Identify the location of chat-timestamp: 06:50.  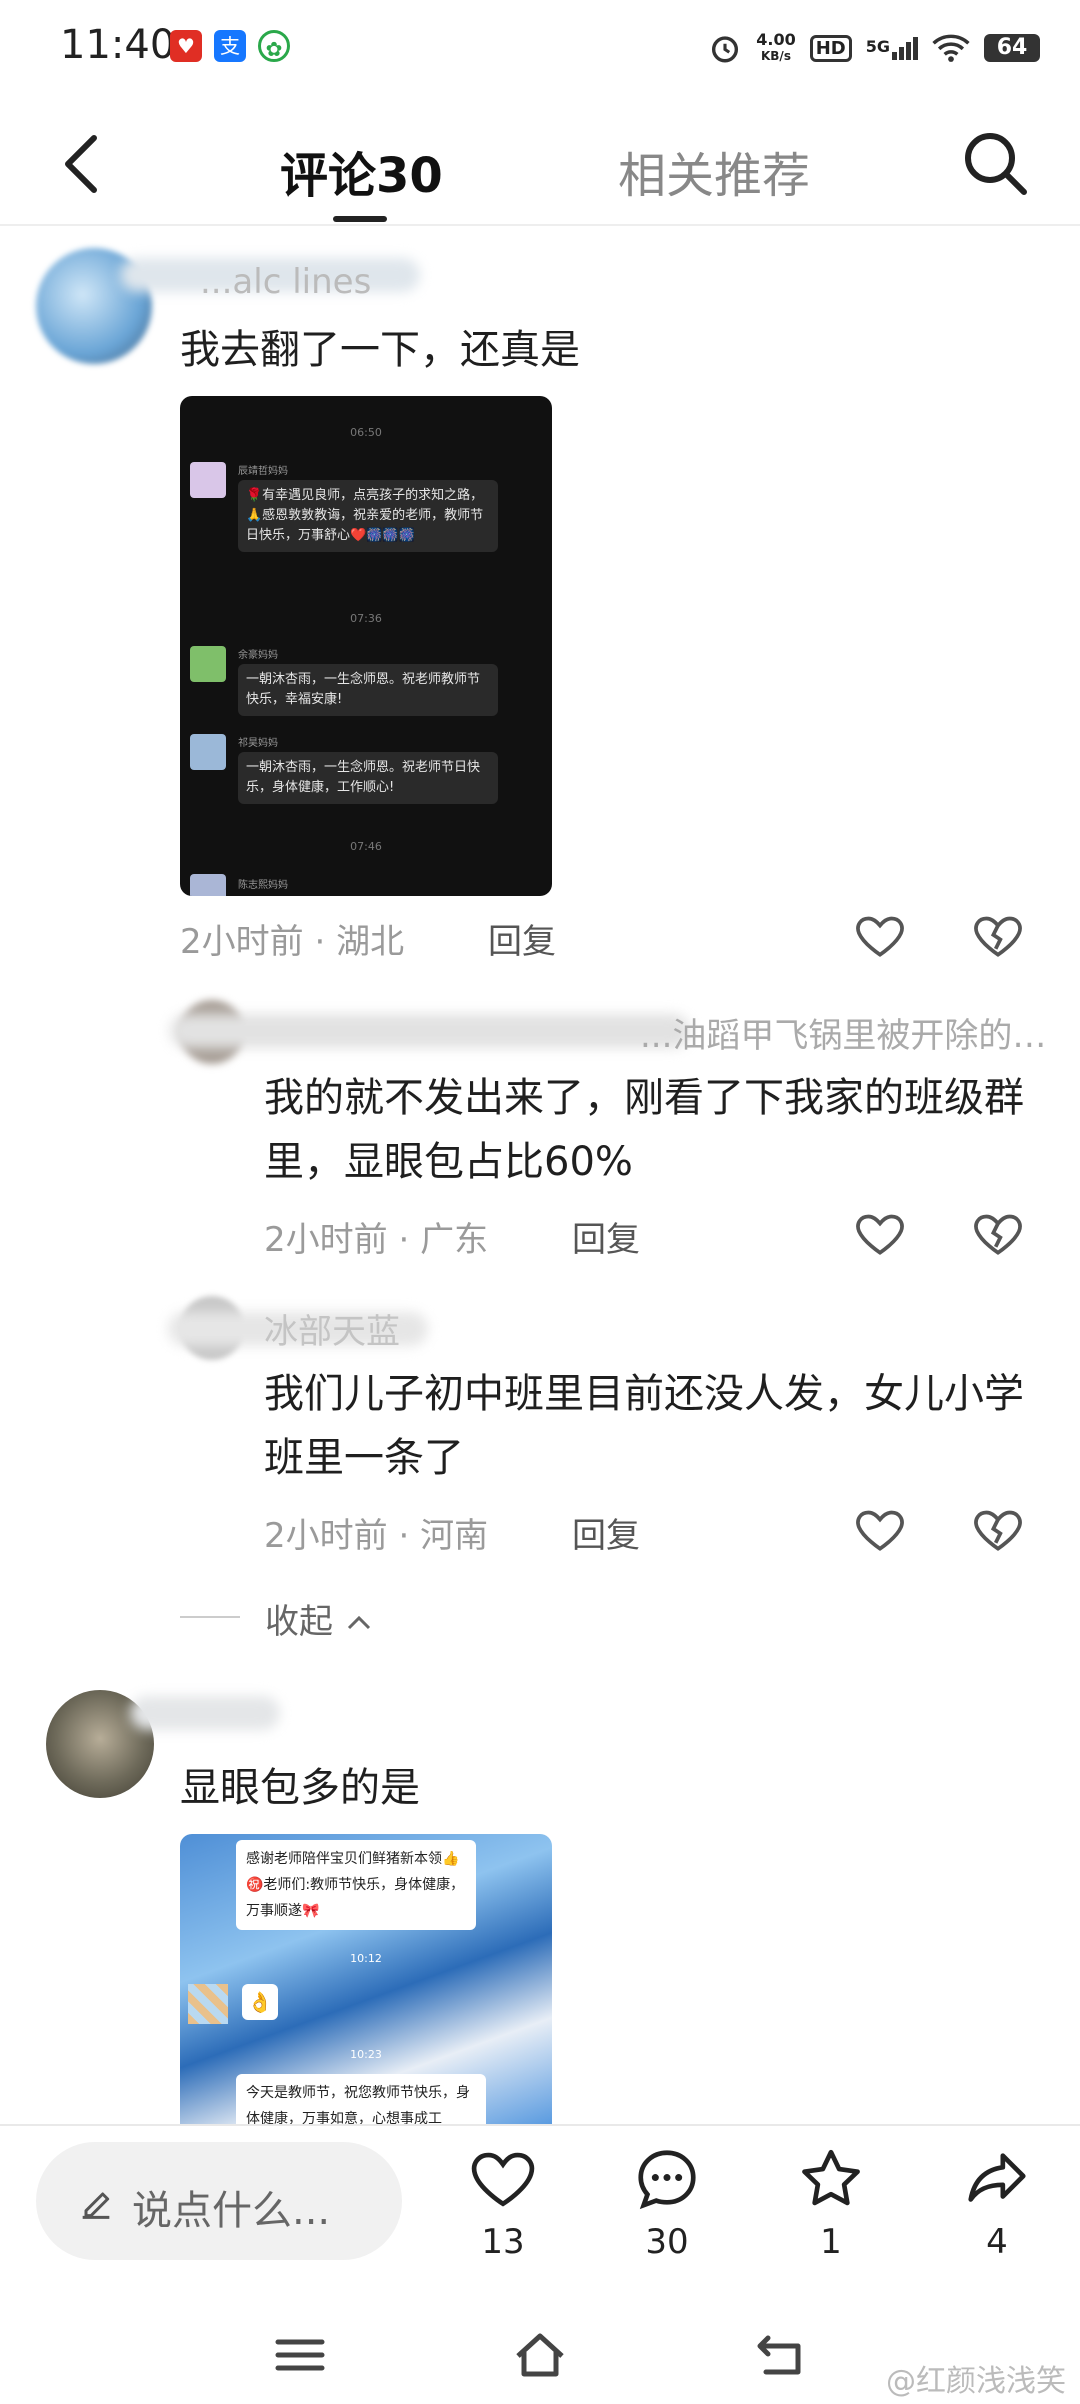
(366, 432).